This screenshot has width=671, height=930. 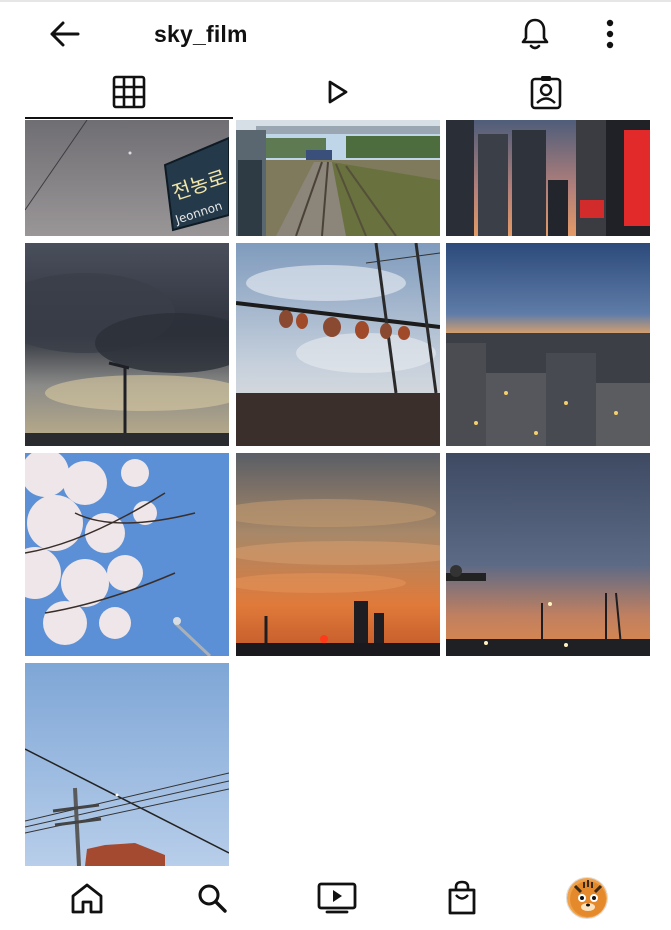 I want to click on grid-icon, so click(x=129, y=92).